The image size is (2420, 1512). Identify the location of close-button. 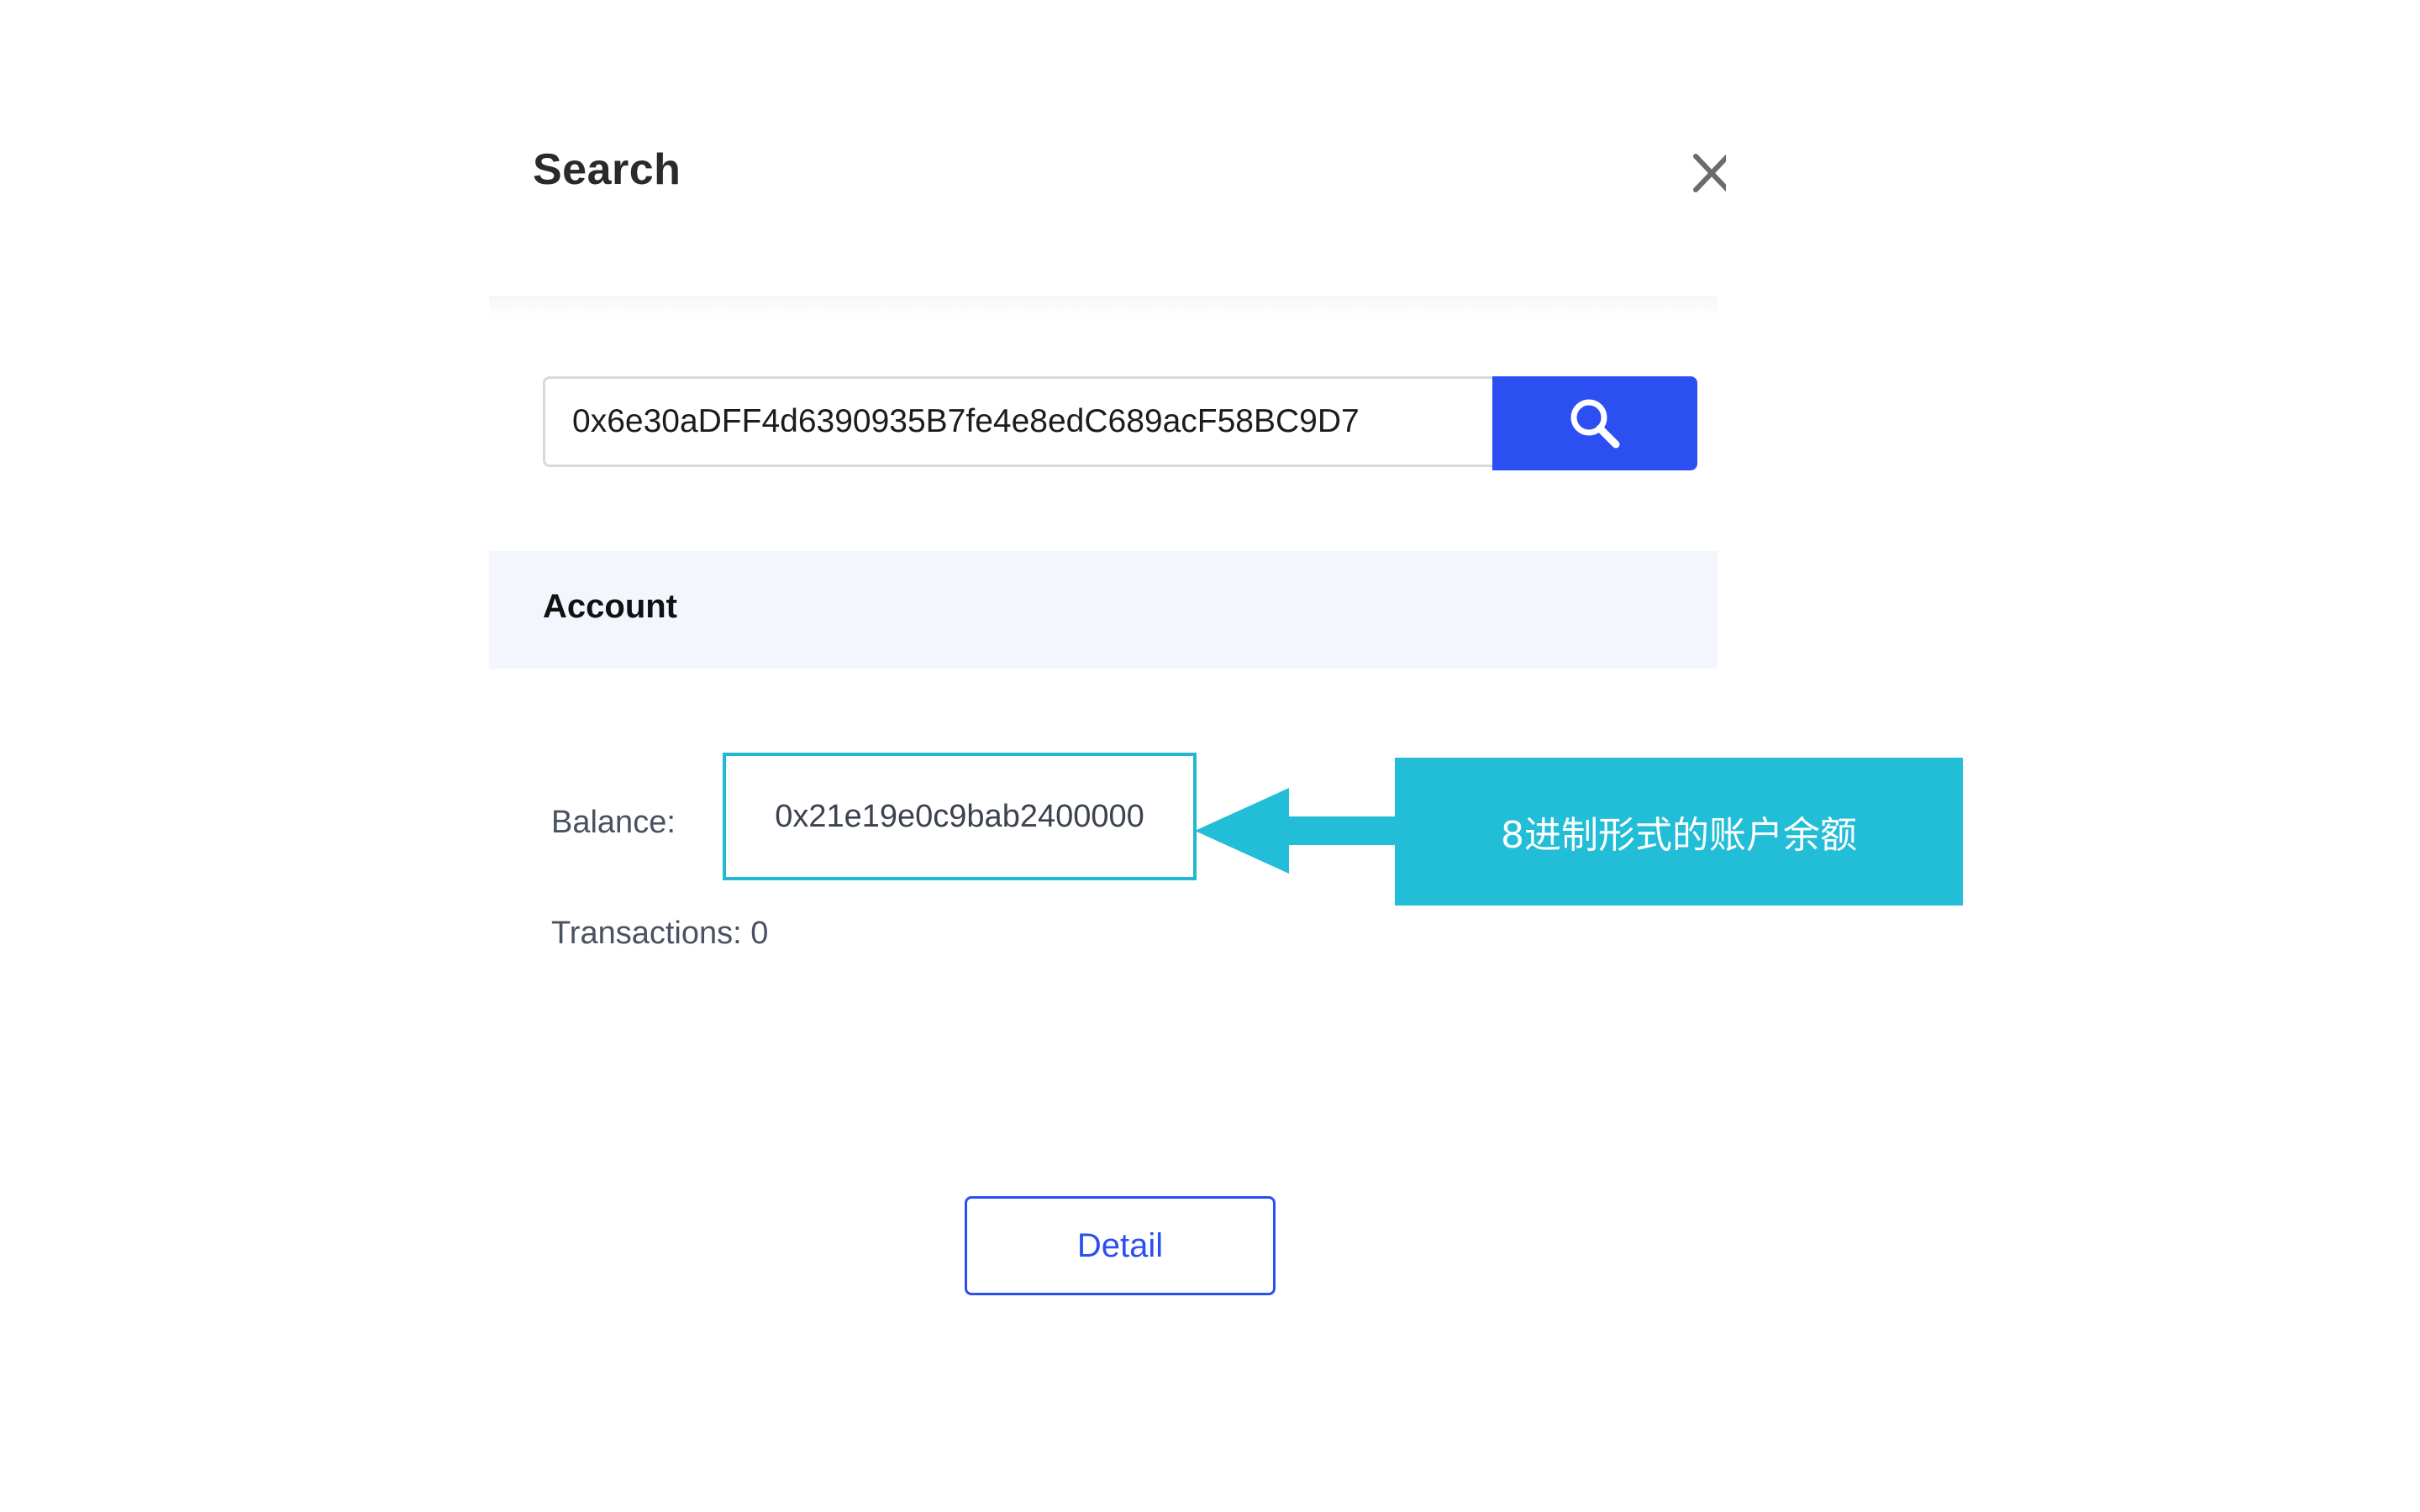
(1708, 173).